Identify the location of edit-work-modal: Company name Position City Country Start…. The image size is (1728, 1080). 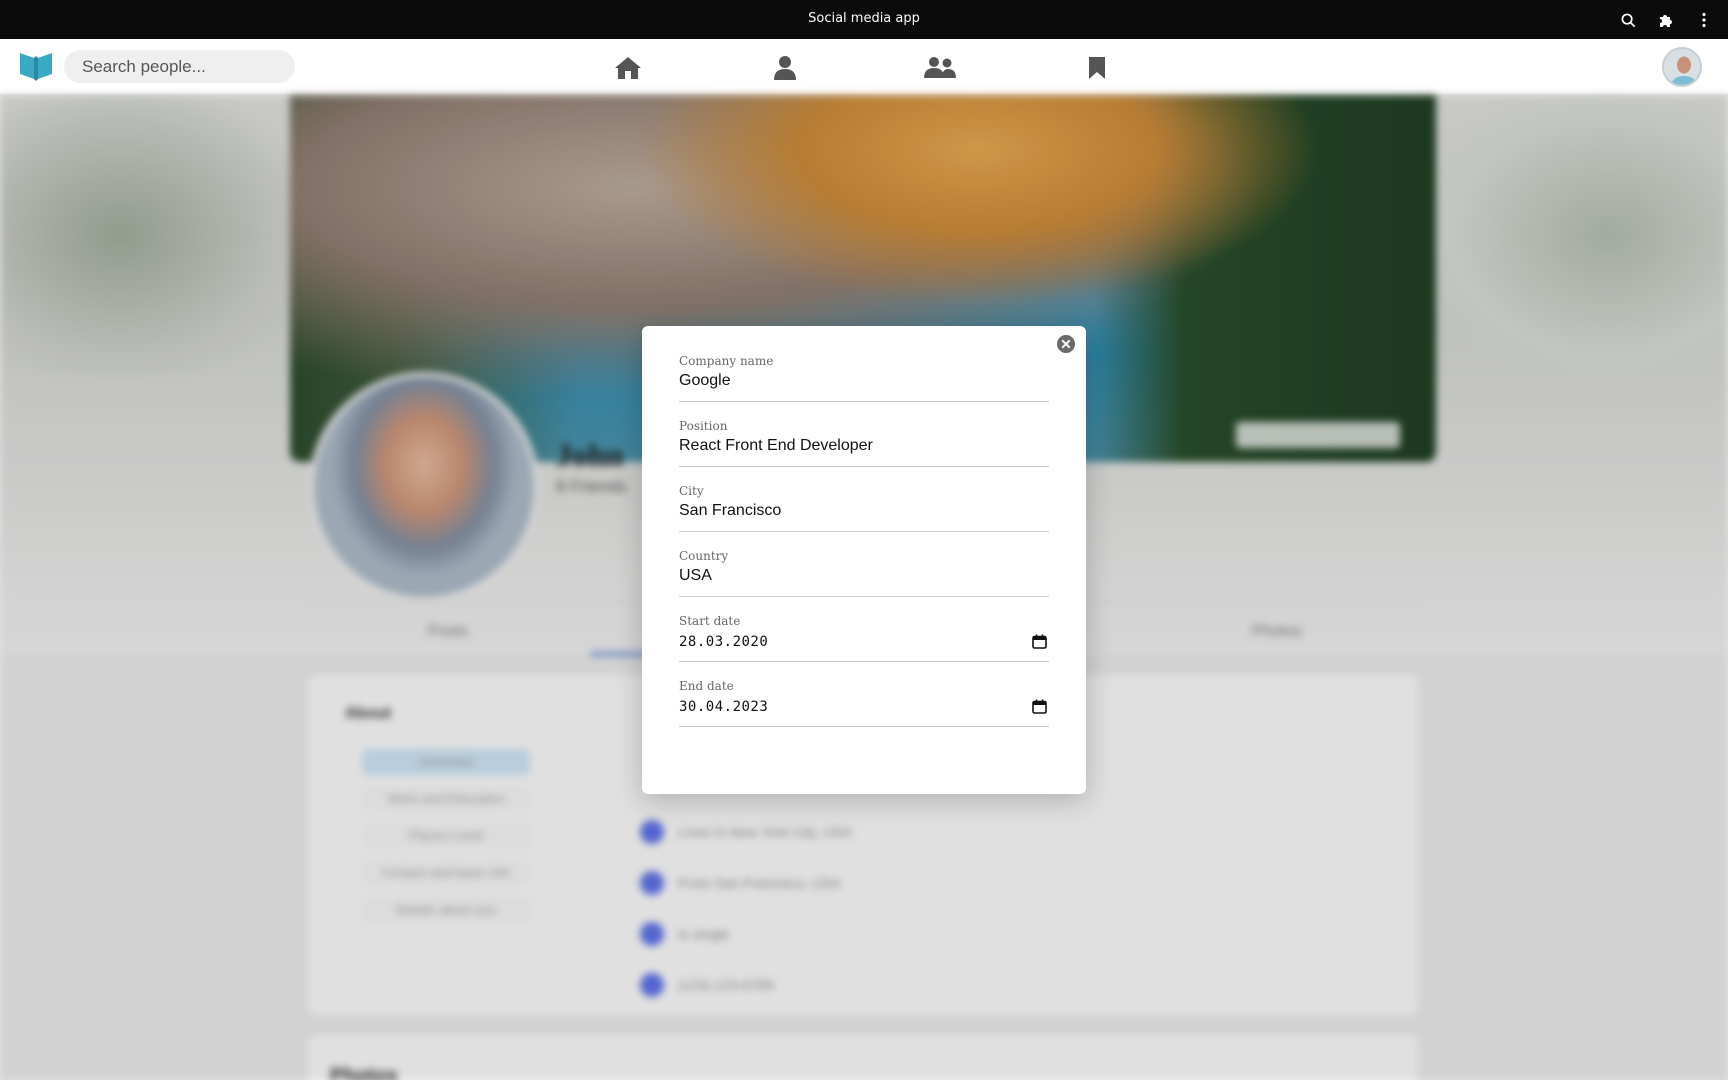
(864, 560).